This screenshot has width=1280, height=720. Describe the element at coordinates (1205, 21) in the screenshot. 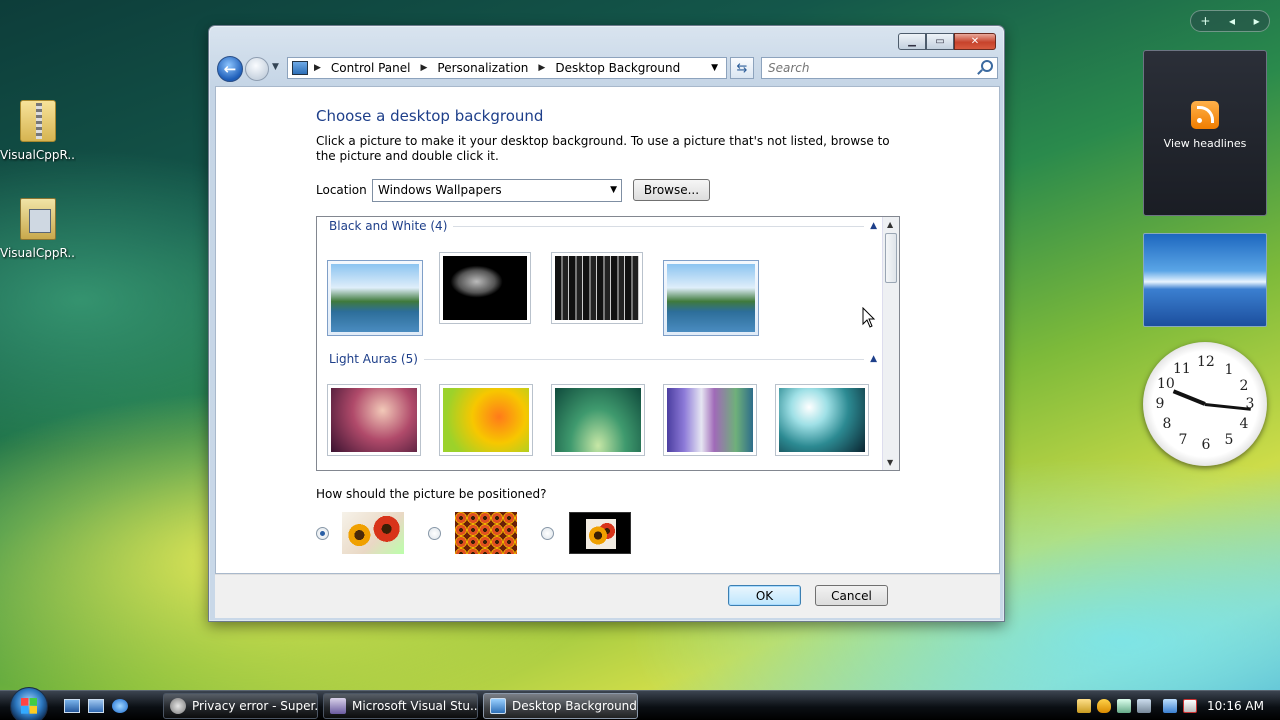

I see `add-gadget-icon: +` at that location.